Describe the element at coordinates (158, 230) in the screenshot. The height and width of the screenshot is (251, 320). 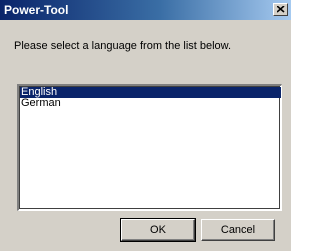
I see `ok-button: OK` at that location.